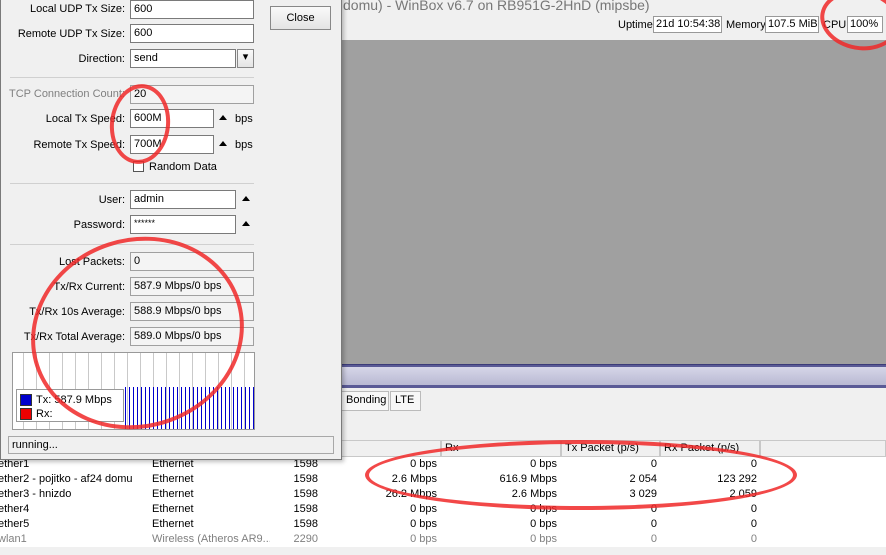  I want to click on cell-name: ether4, so click(15, 509).